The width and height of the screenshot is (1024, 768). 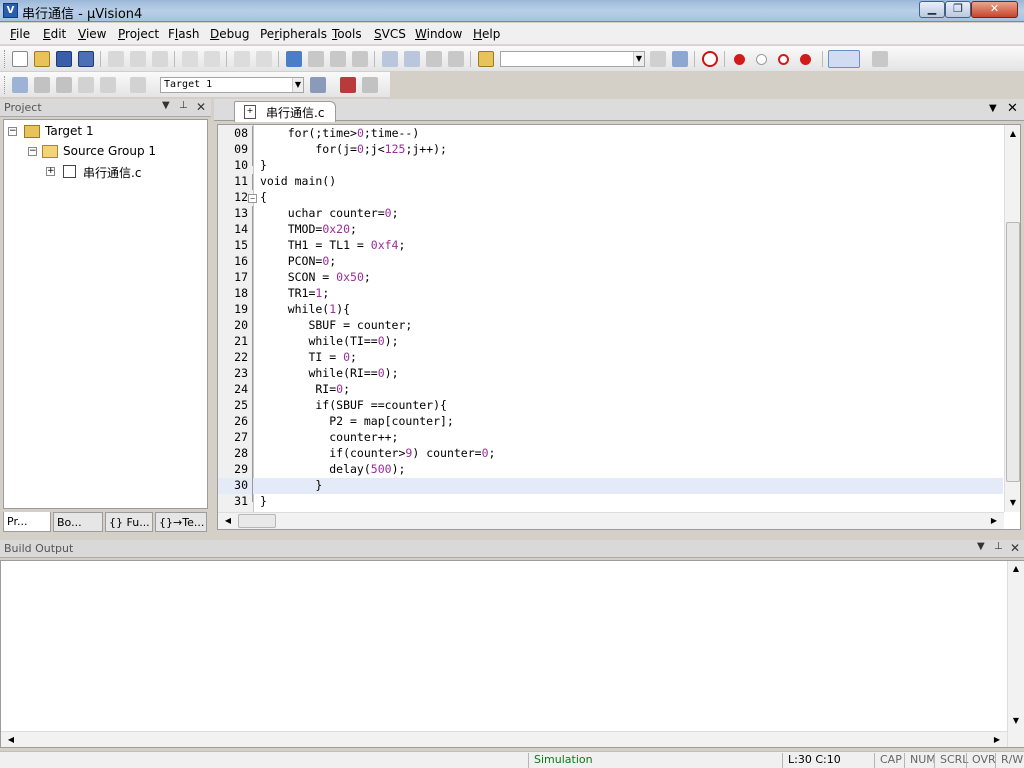 What do you see at coordinates (183, 34) in the screenshot?
I see `menu-flash: Flash` at bounding box center [183, 34].